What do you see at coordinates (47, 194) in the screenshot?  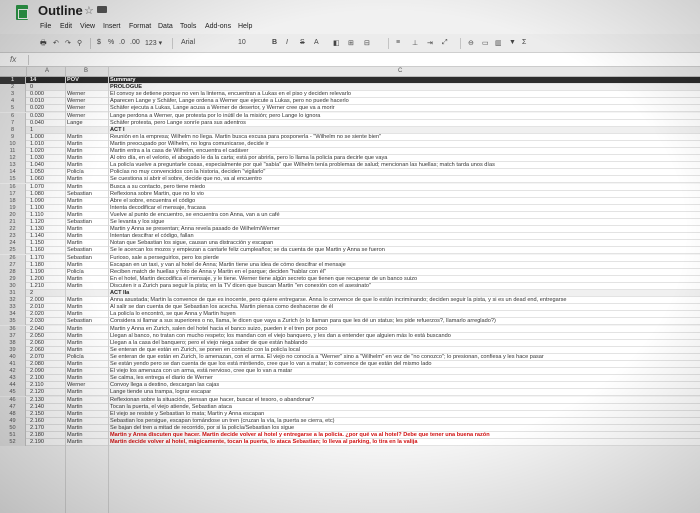 I see `cell-scene-number: 1.080` at bounding box center [47, 194].